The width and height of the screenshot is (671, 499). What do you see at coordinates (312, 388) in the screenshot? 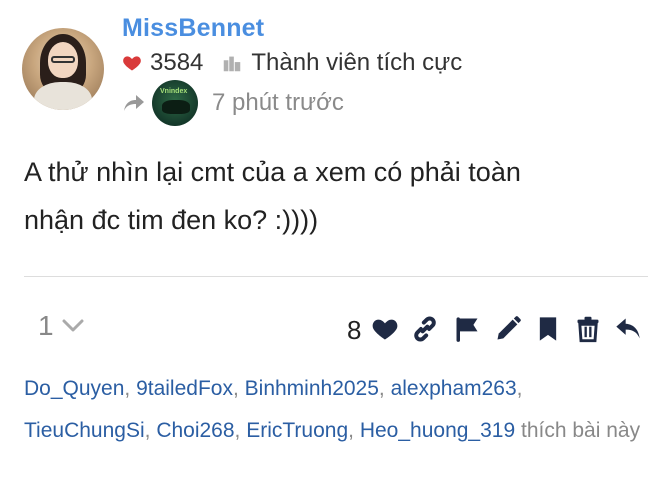
I see `liker-link: Binhminh2025` at bounding box center [312, 388].